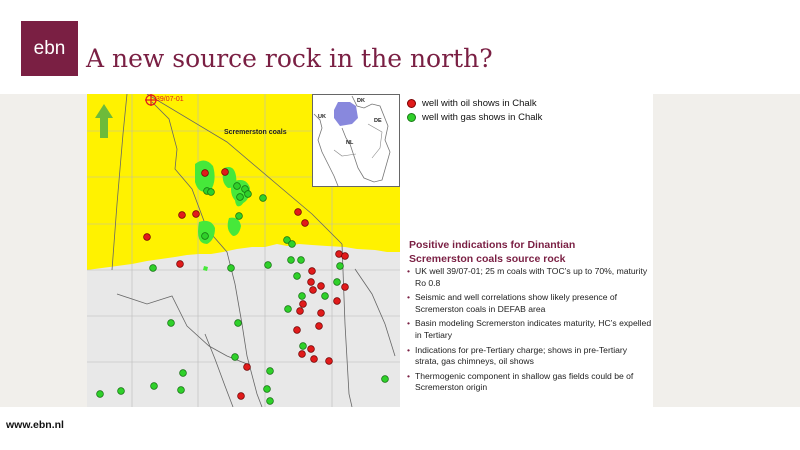  I want to click on logo-text: ebn, so click(49, 48).